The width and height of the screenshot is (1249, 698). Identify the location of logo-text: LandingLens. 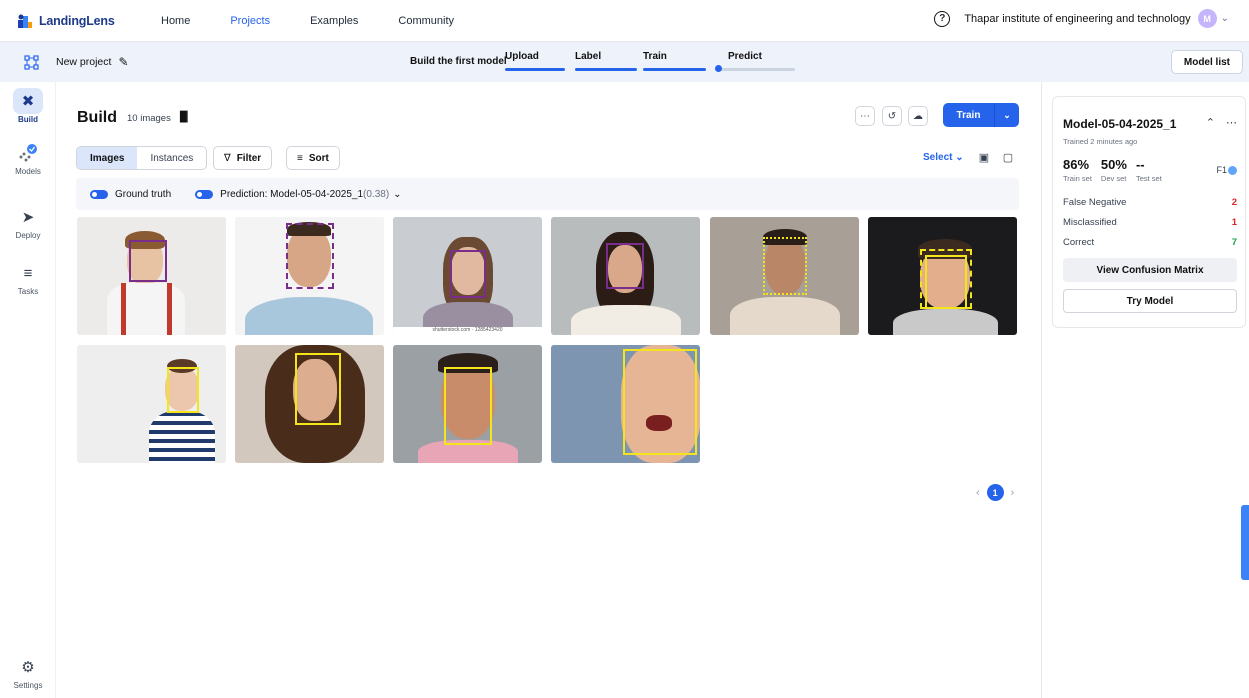
(77, 20).